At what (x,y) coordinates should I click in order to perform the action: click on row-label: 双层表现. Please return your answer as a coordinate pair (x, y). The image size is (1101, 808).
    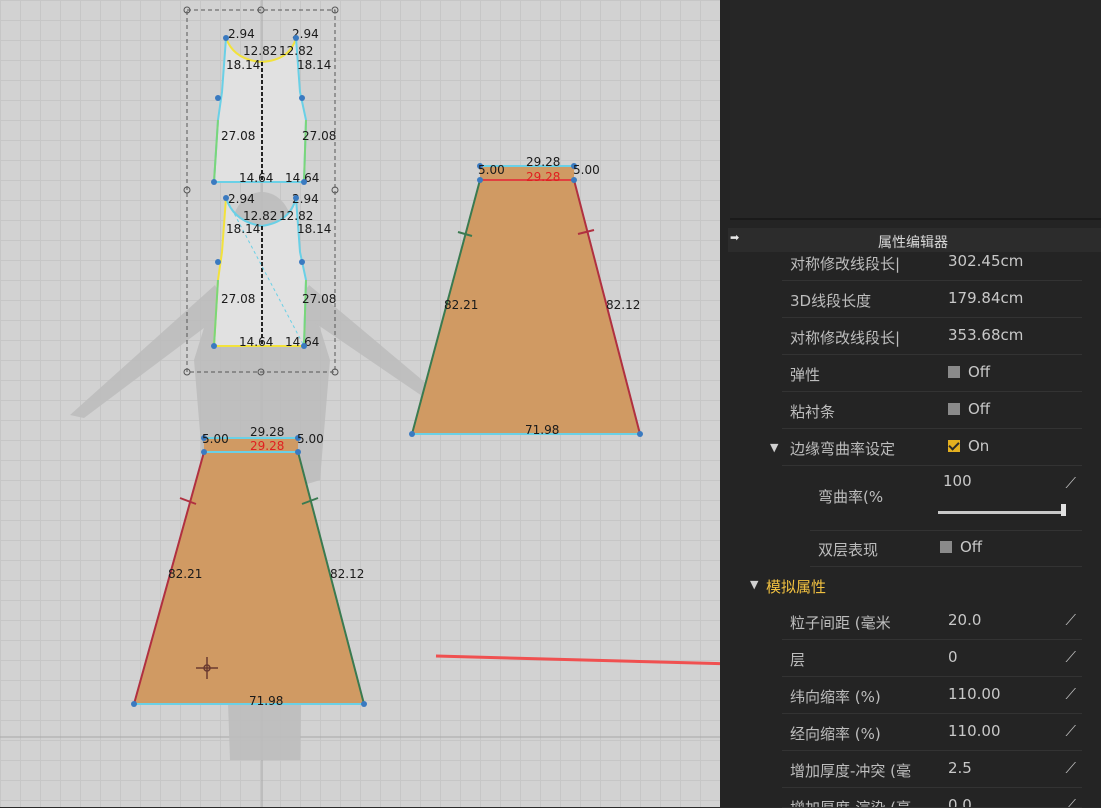
    Looking at the image, I should click on (848, 550).